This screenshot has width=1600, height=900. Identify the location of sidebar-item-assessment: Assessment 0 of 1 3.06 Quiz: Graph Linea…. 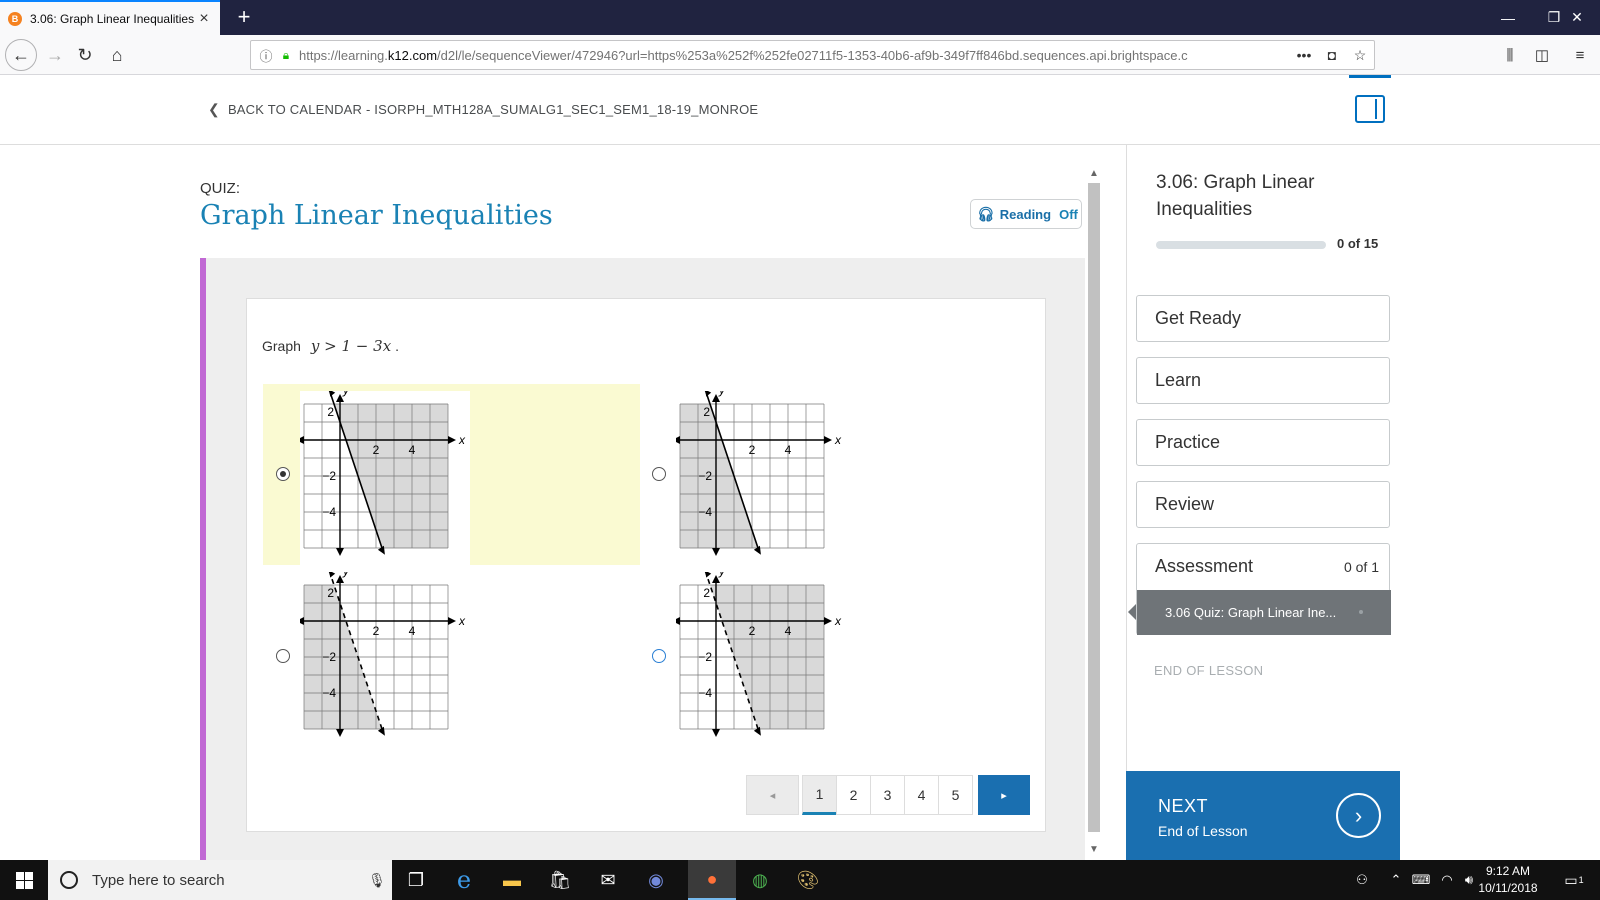
(1263, 589).